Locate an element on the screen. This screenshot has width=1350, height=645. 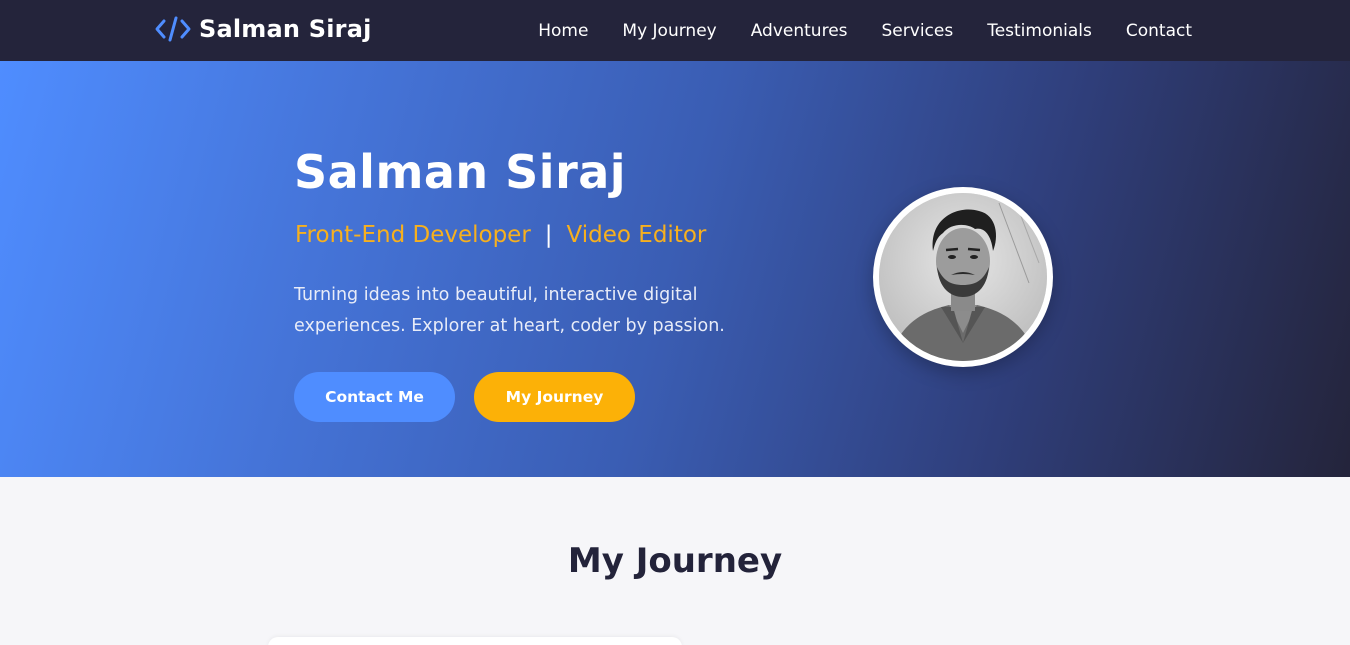
hero-roles: Front-End Developer | Video Editor is located at coordinates (500, 235).